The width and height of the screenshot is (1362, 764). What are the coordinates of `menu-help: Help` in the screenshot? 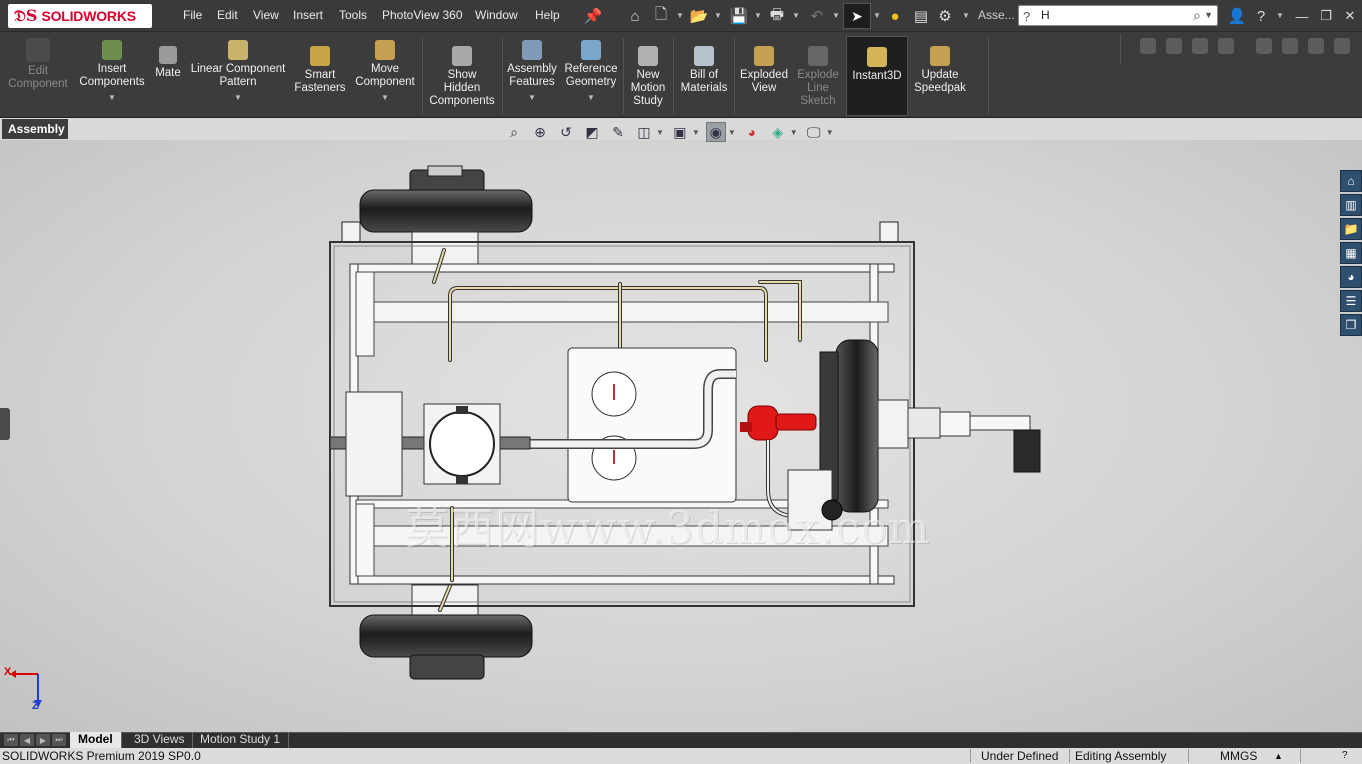 It's located at (547, 15).